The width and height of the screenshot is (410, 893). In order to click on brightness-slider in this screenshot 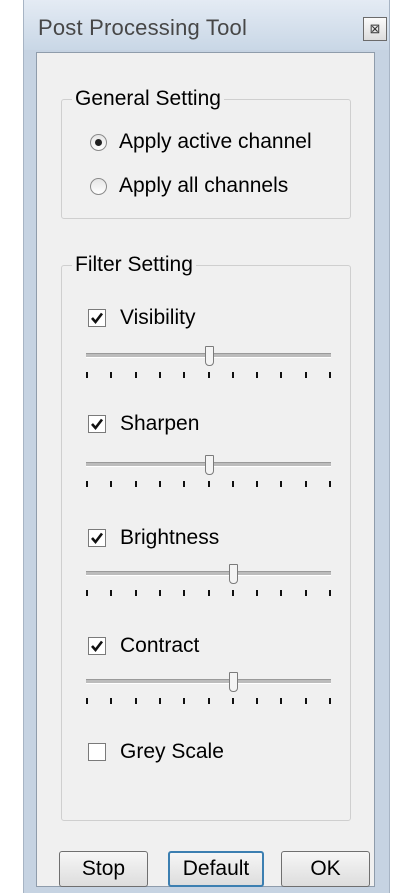, I will do `click(208, 585)`.